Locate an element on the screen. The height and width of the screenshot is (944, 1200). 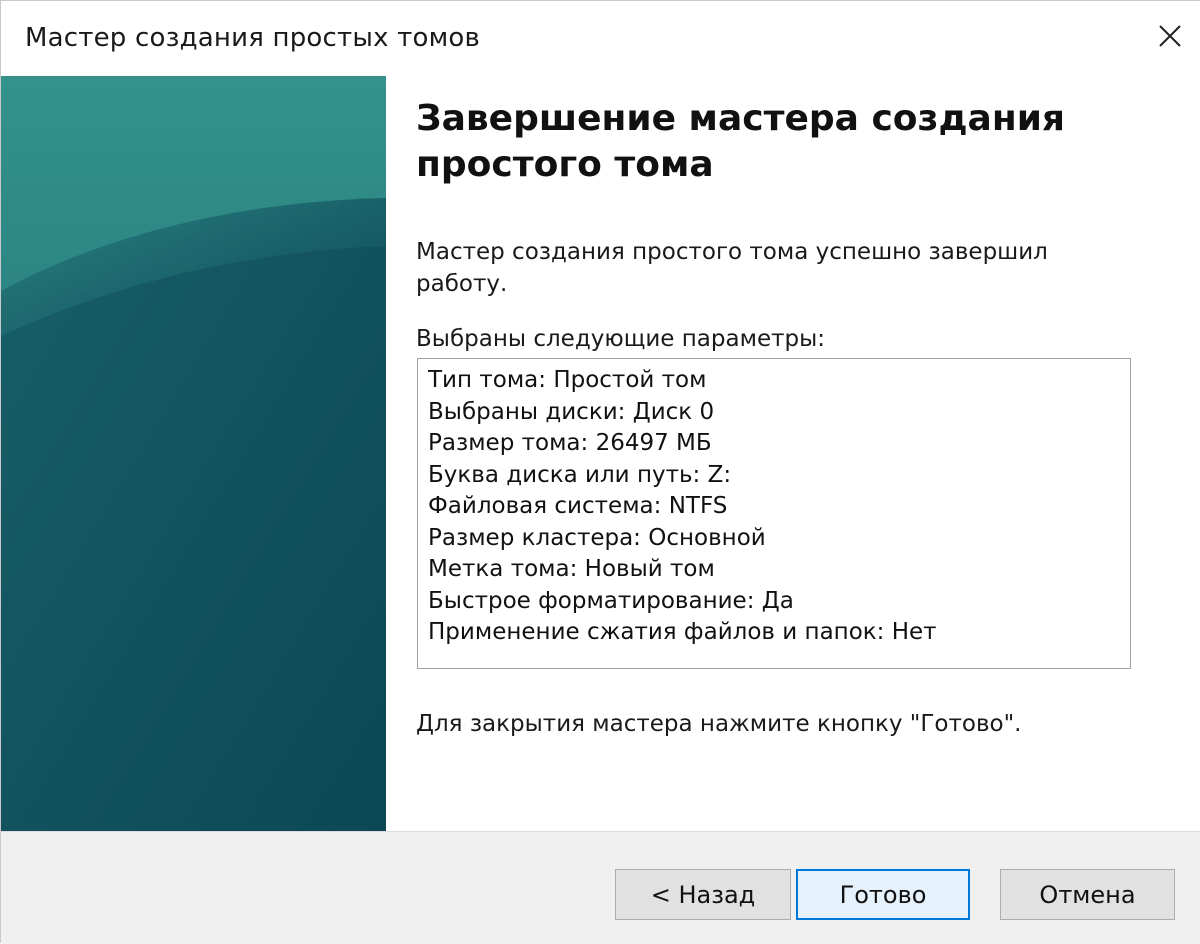
title-bar: Мастер создания простых томов is located at coordinates (600, 38).